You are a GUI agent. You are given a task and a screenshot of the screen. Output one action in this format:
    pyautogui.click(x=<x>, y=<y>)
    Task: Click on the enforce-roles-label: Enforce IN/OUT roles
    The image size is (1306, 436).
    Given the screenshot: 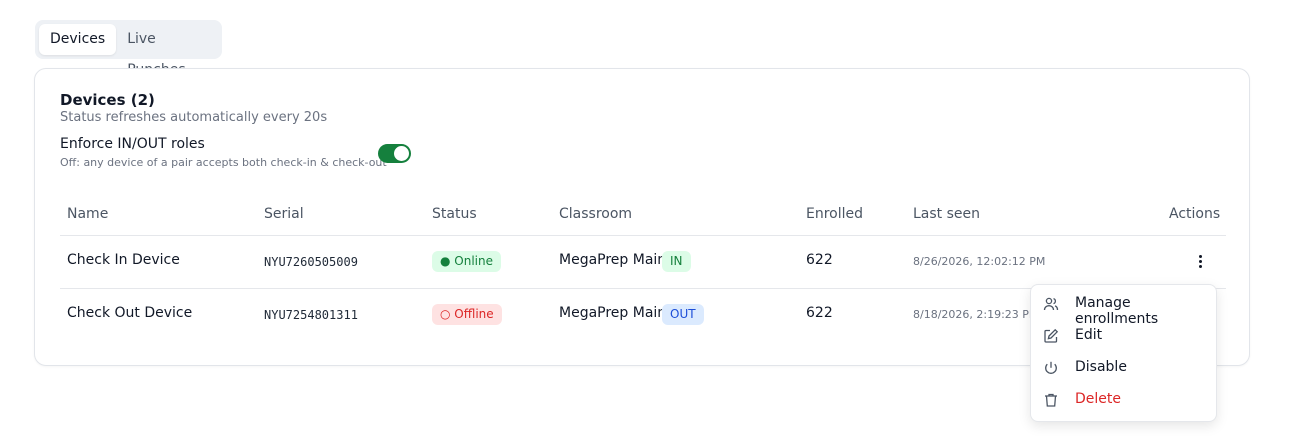 What is the action you would take?
    pyautogui.click(x=132, y=144)
    